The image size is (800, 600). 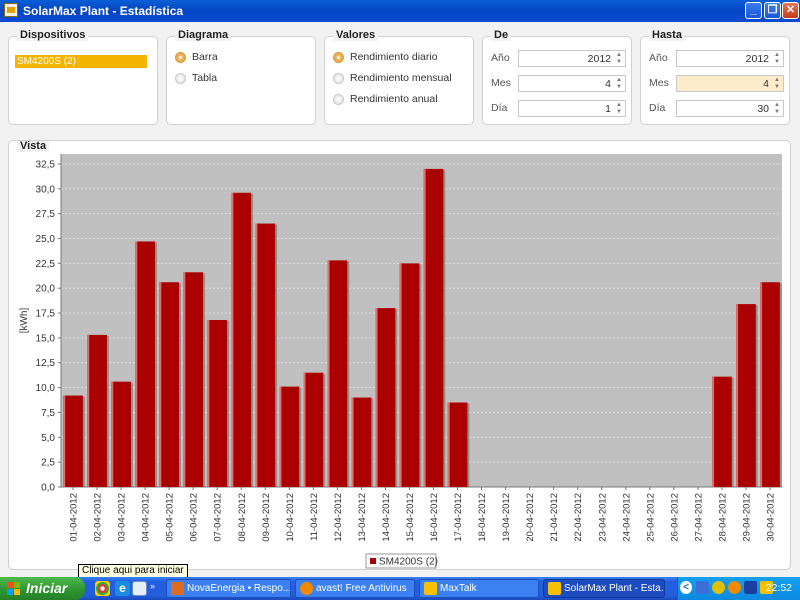 I want to click on de-mes-spinner: 4 ▲ ▼, so click(x=572, y=83).